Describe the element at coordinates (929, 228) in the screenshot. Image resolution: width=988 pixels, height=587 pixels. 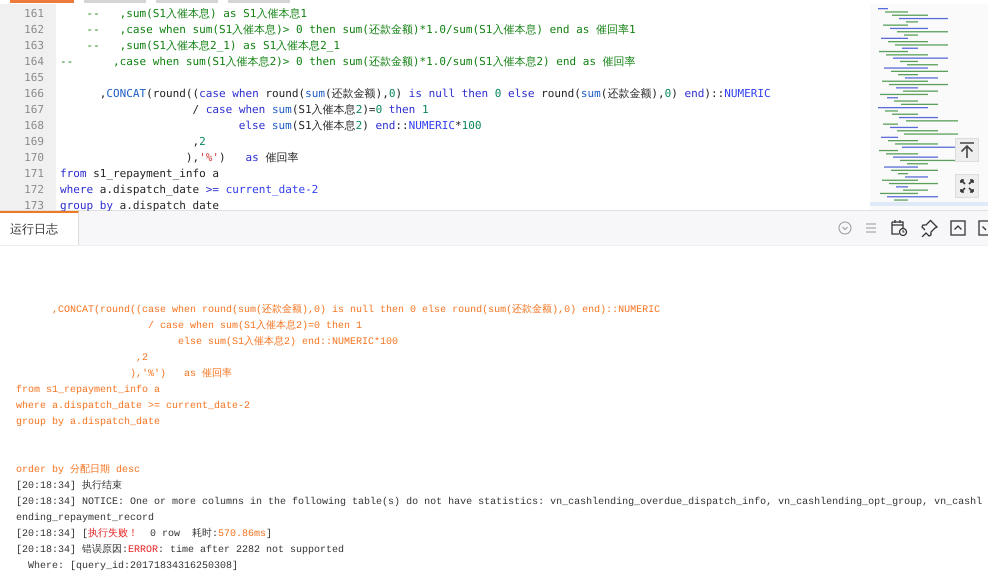
I see `pin-icon` at that location.